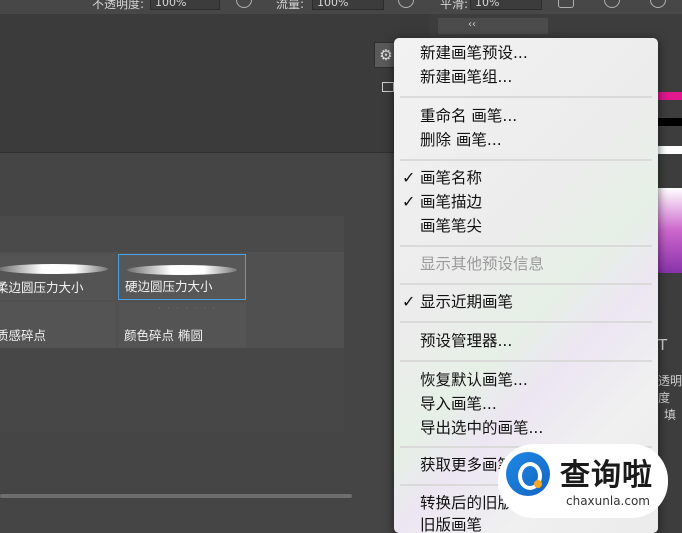  I want to click on opacity-label: 不透明度:, so click(118, 5).